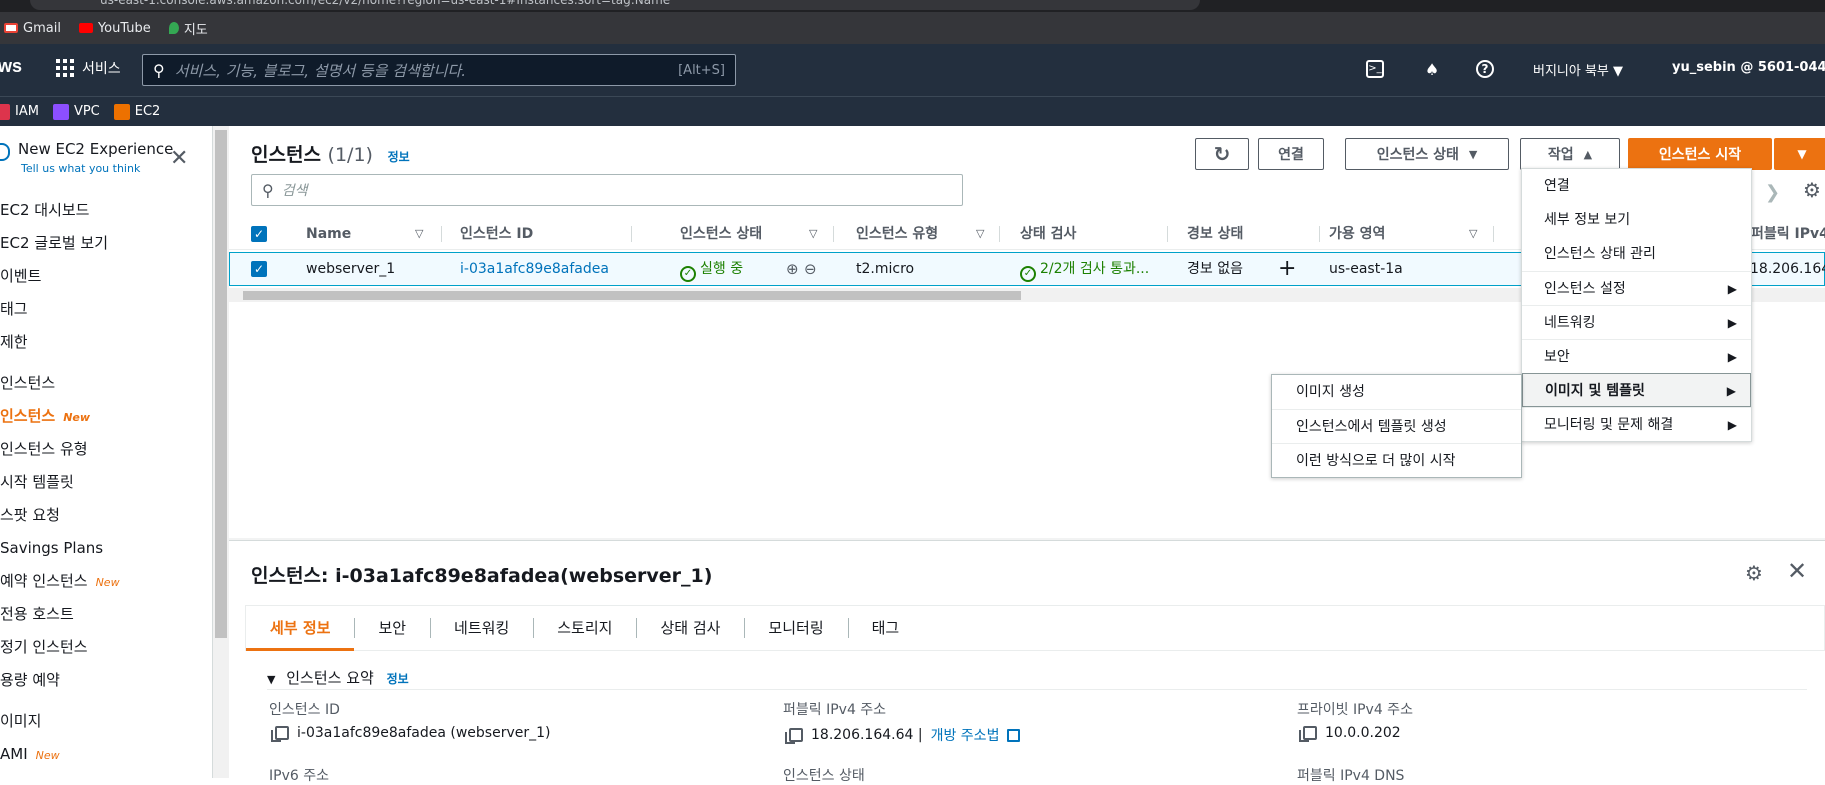 The image size is (1825, 785). What do you see at coordinates (690, 628) in the screenshot?
I see `tab-item: 상태 검사` at bounding box center [690, 628].